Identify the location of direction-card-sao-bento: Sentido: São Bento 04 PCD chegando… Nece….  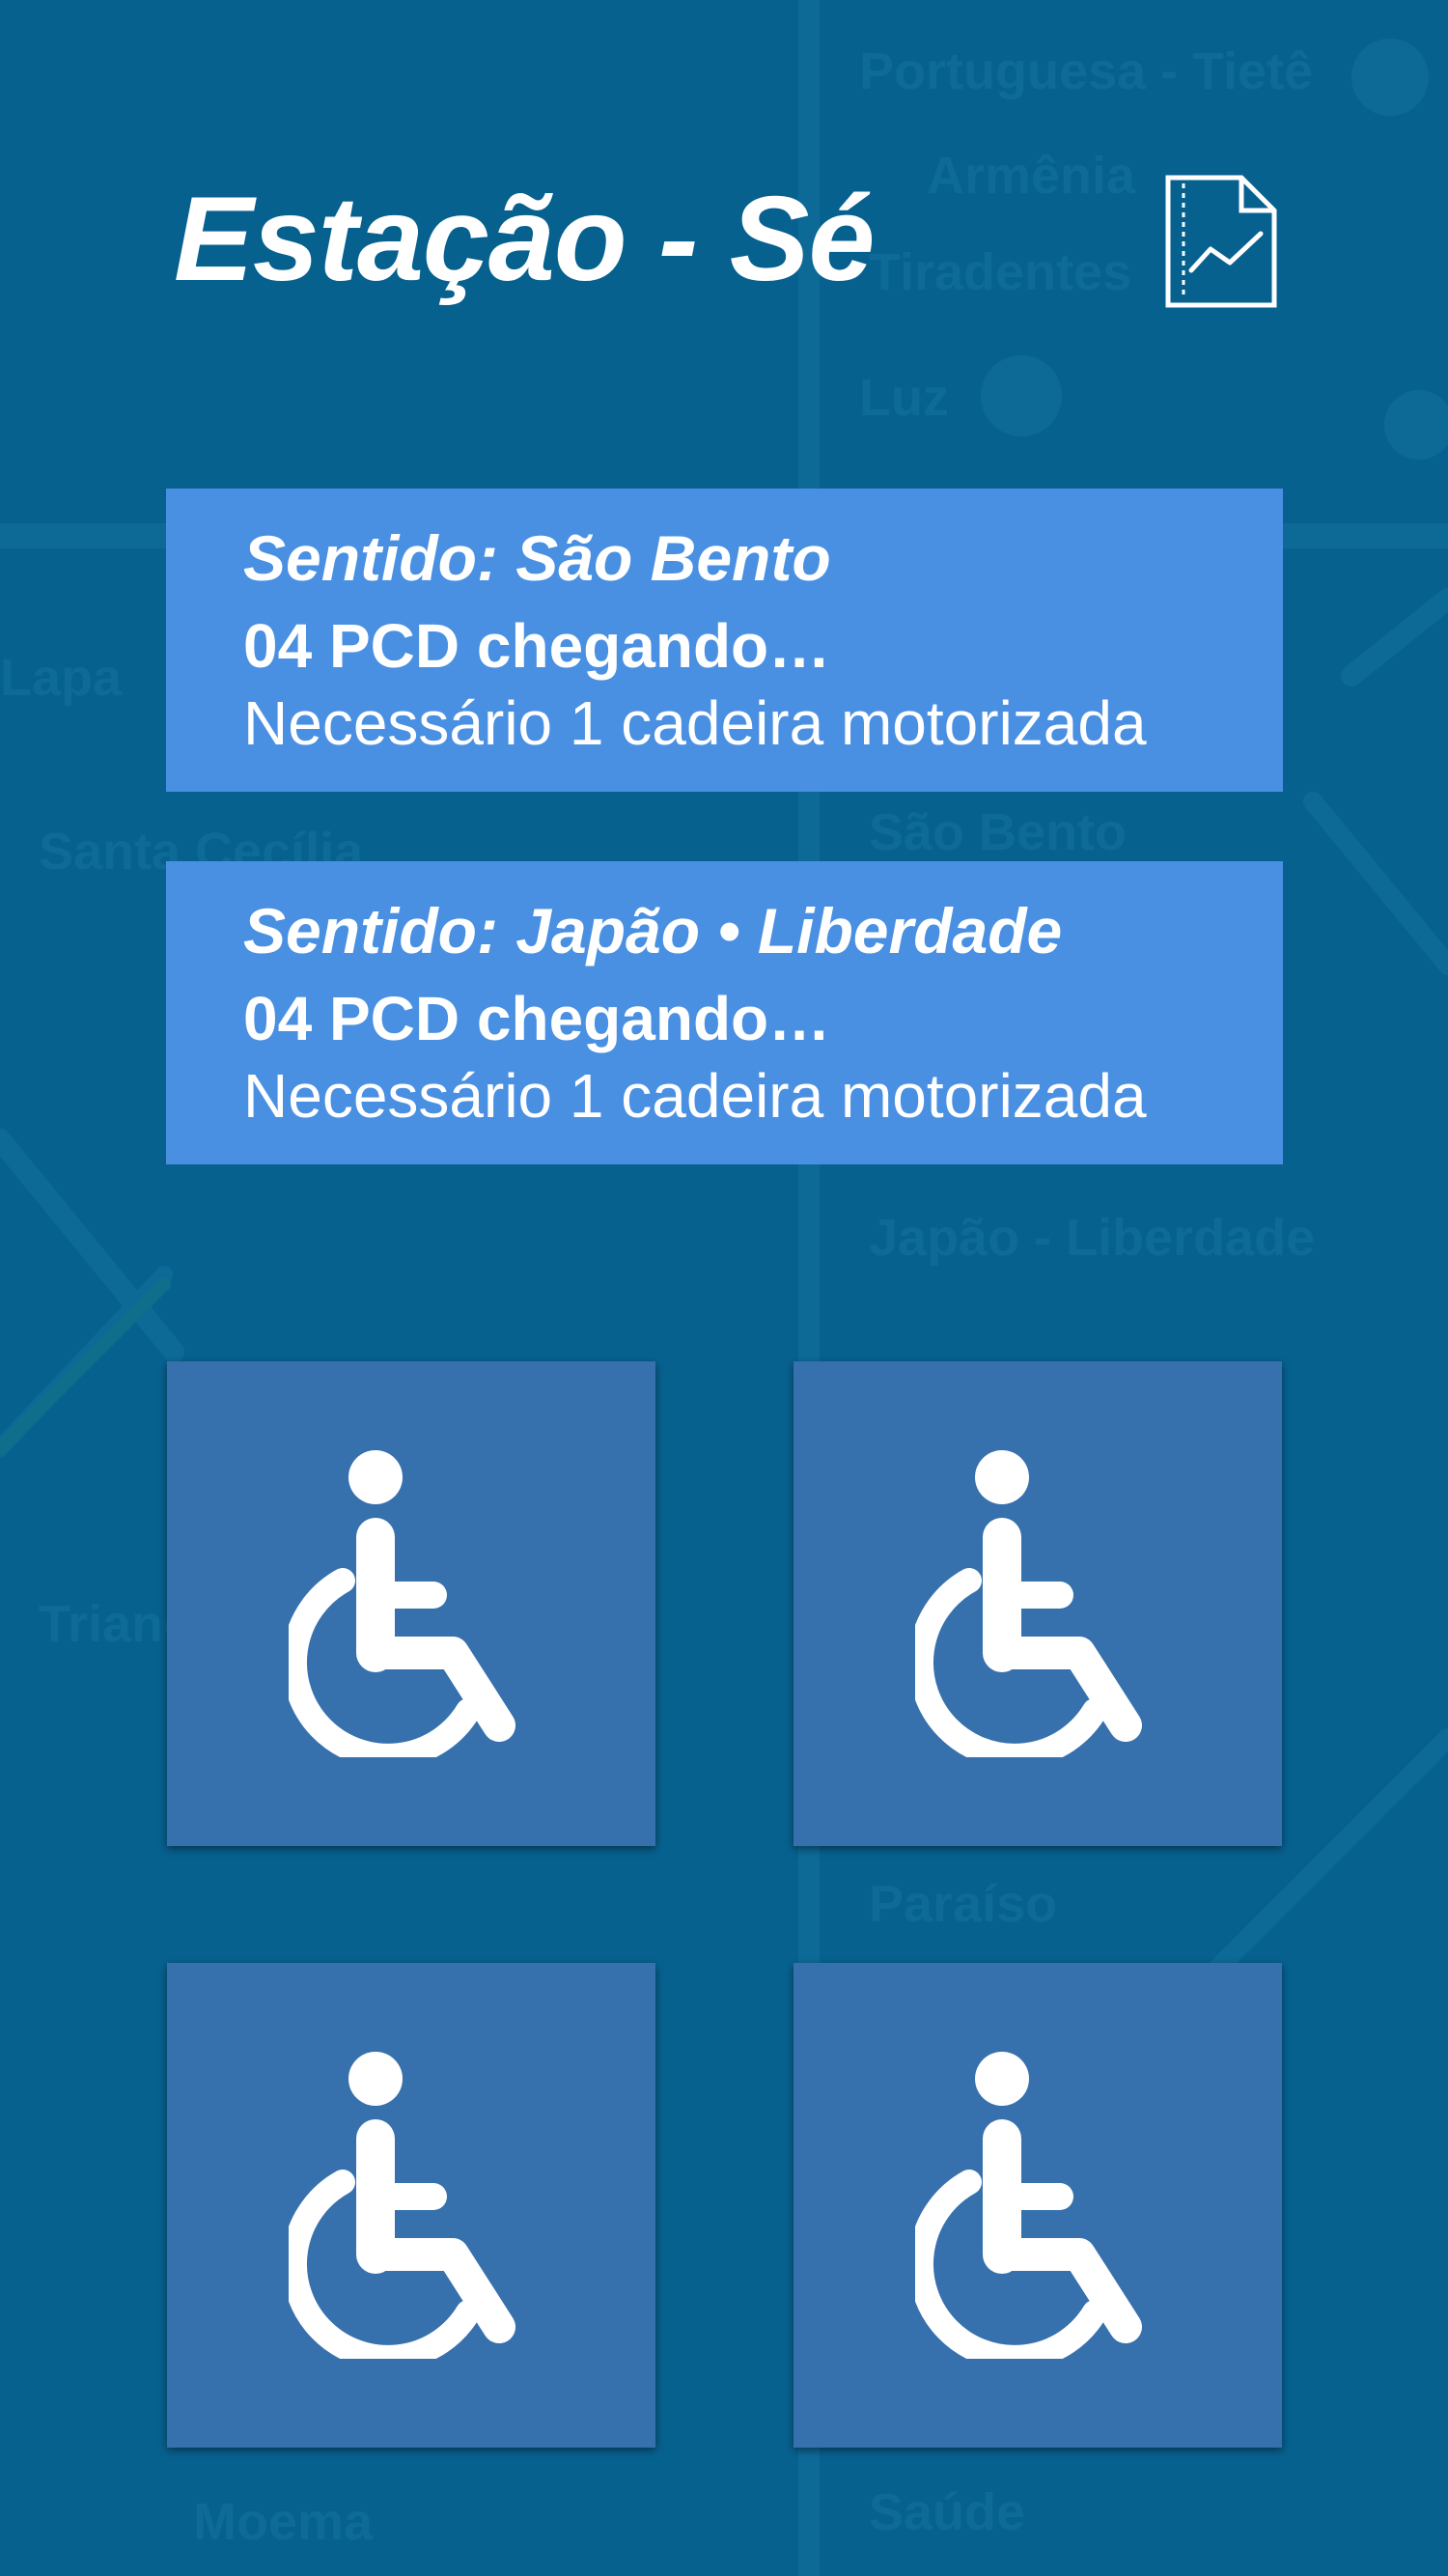
(725, 641).